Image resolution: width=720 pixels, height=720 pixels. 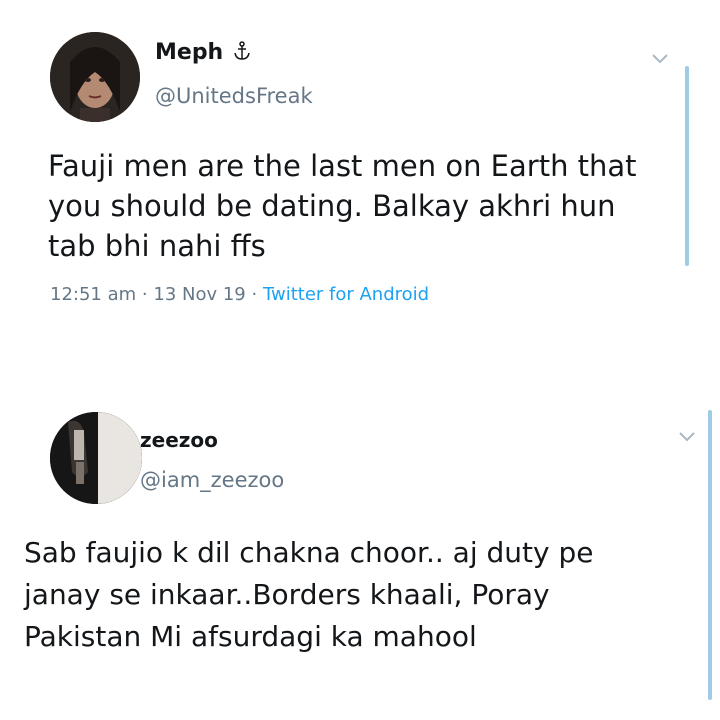 What do you see at coordinates (287, 594) in the screenshot?
I see `tweet-text-line: janay se inkaar..Borders khaali, Poray` at bounding box center [287, 594].